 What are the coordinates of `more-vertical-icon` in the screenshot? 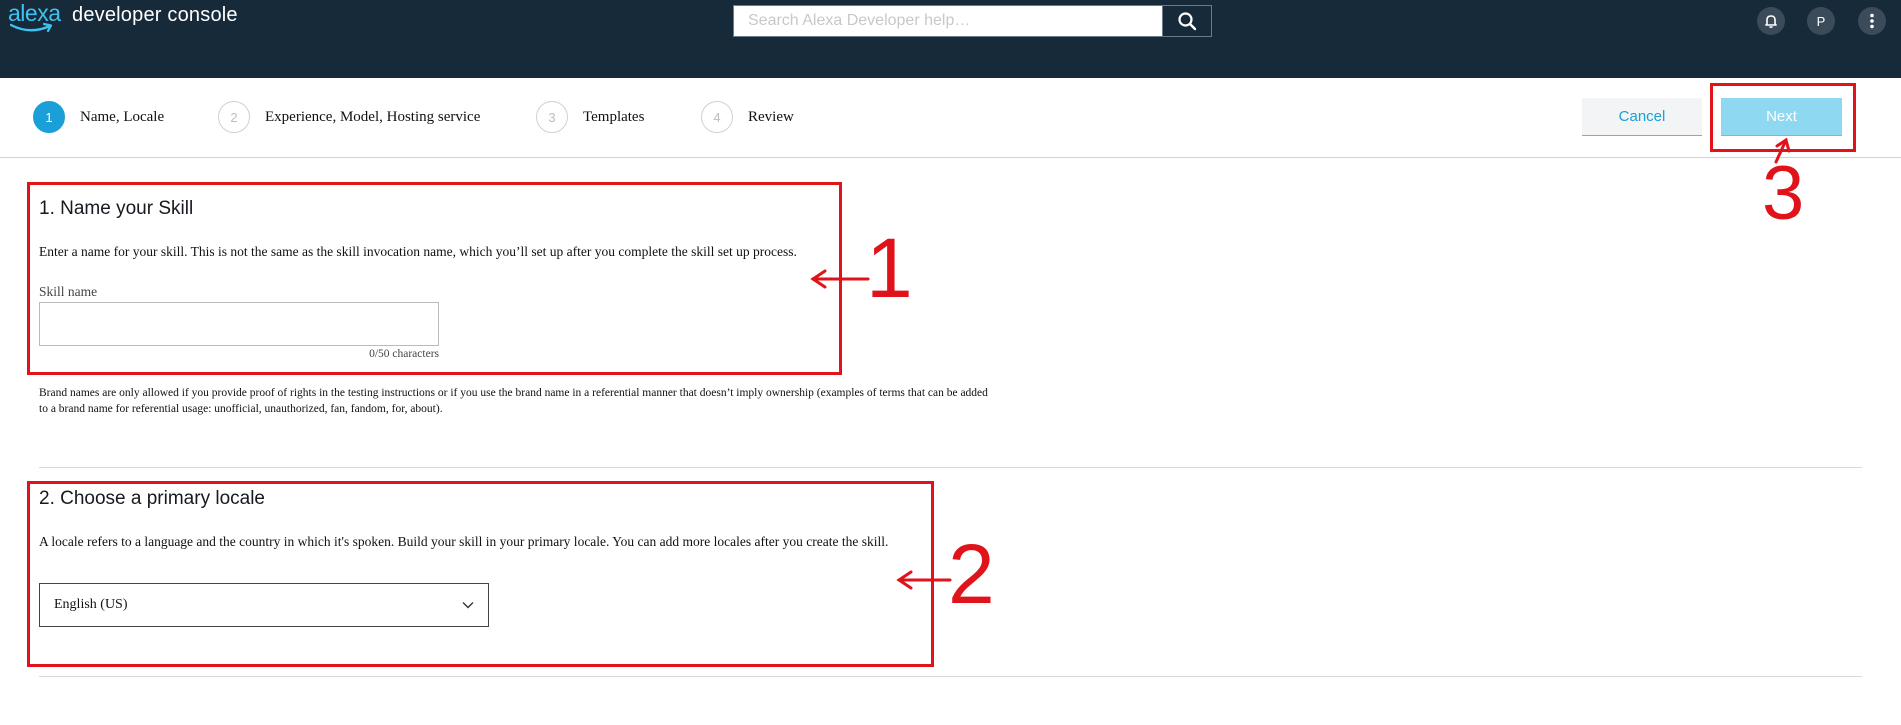 It's located at (1872, 21).